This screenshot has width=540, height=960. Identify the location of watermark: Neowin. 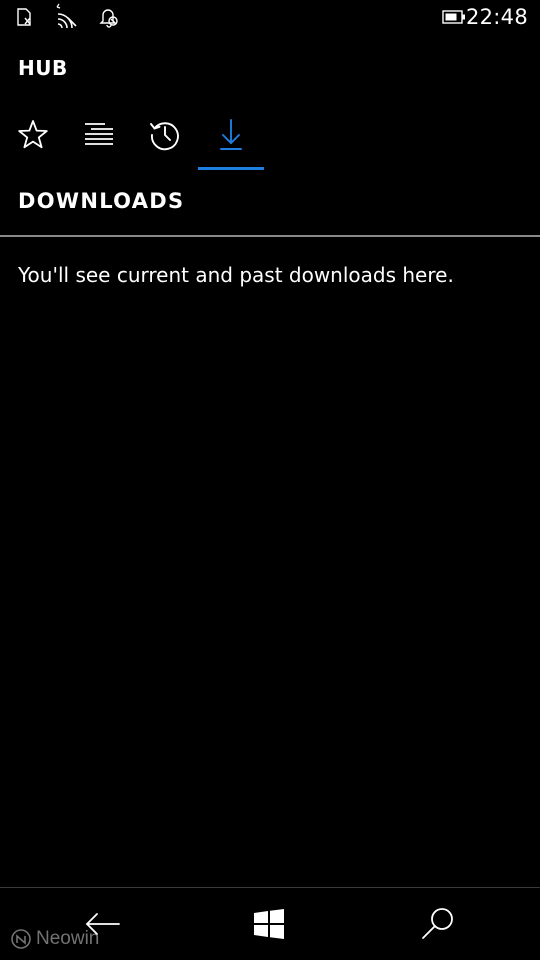
(54, 939).